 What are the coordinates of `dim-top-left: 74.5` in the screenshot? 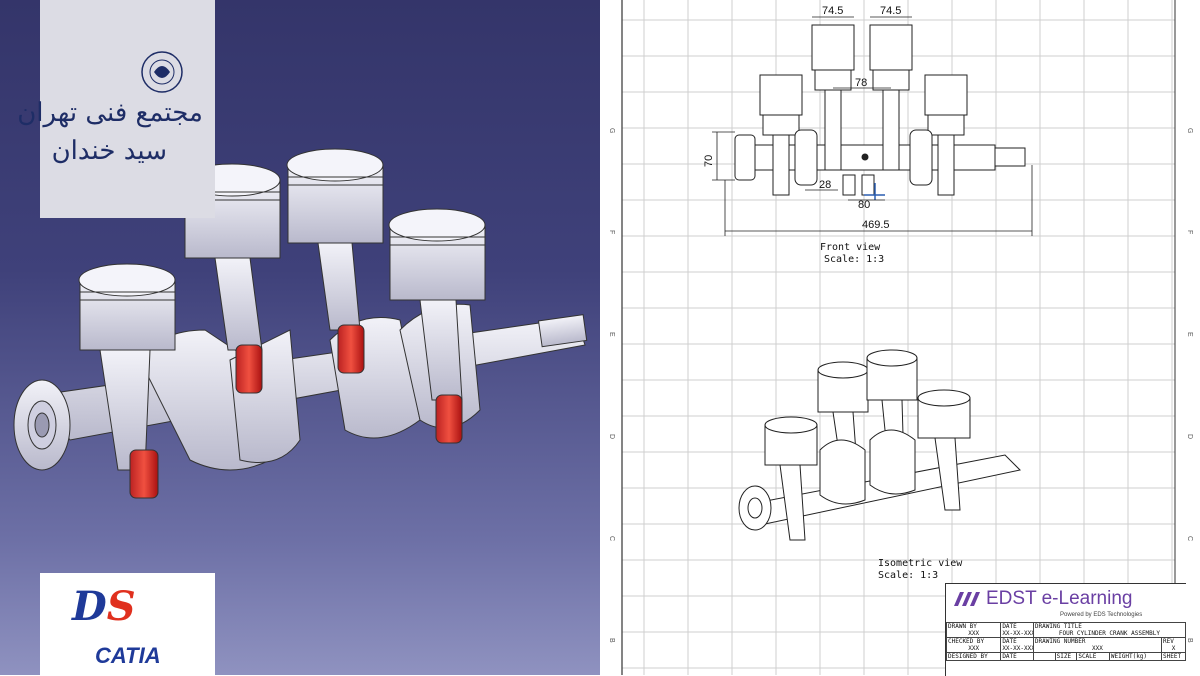 It's located at (832, 11).